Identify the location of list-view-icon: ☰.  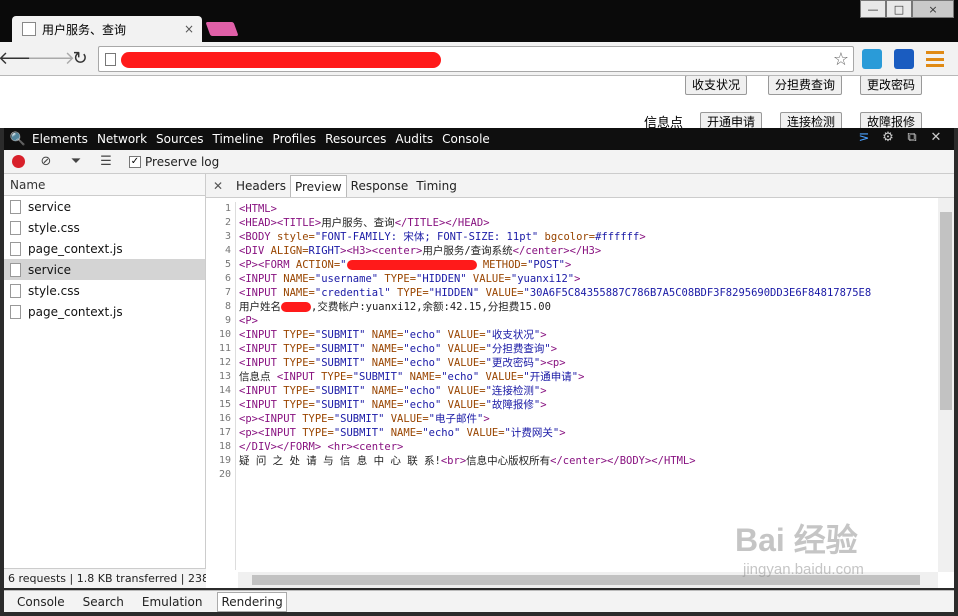
(106, 161).